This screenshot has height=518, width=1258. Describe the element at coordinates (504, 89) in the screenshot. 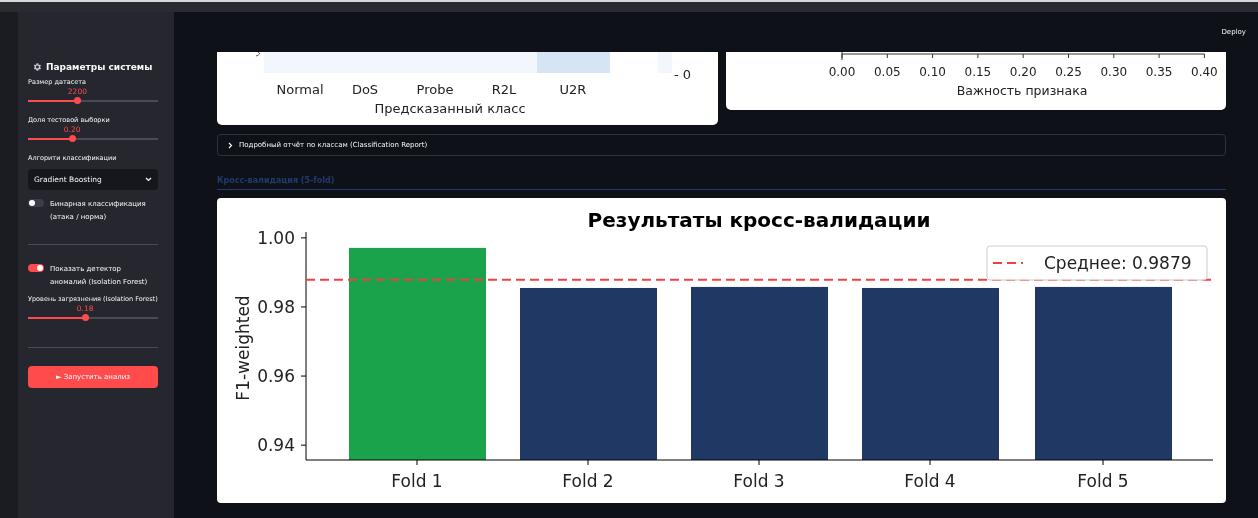

I see `x-tick-label: R2L` at that location.